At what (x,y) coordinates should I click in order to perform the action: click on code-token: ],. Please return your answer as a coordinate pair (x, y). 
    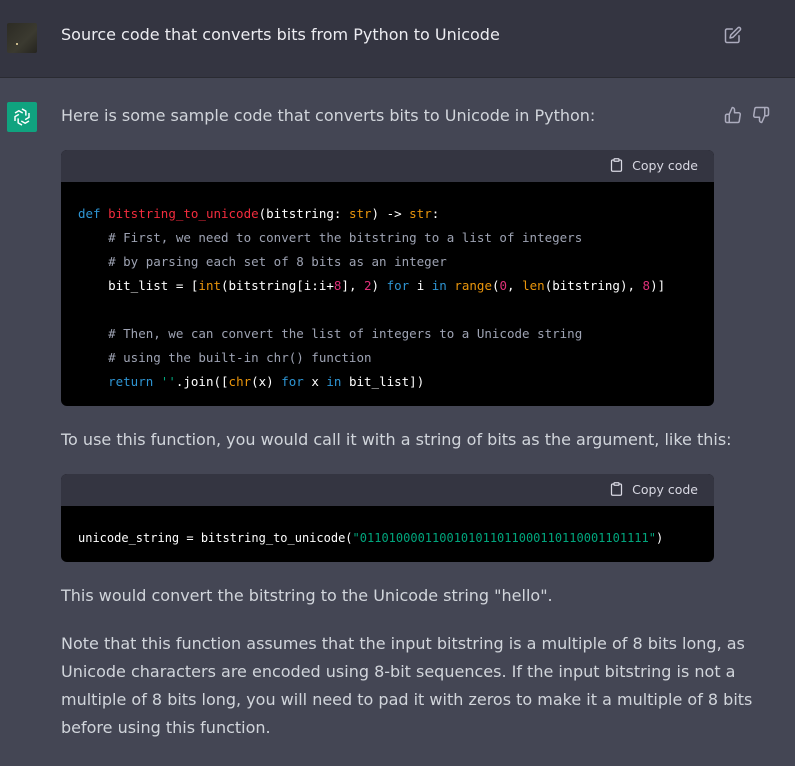
    Looking at the image, I should click on (352, 285).